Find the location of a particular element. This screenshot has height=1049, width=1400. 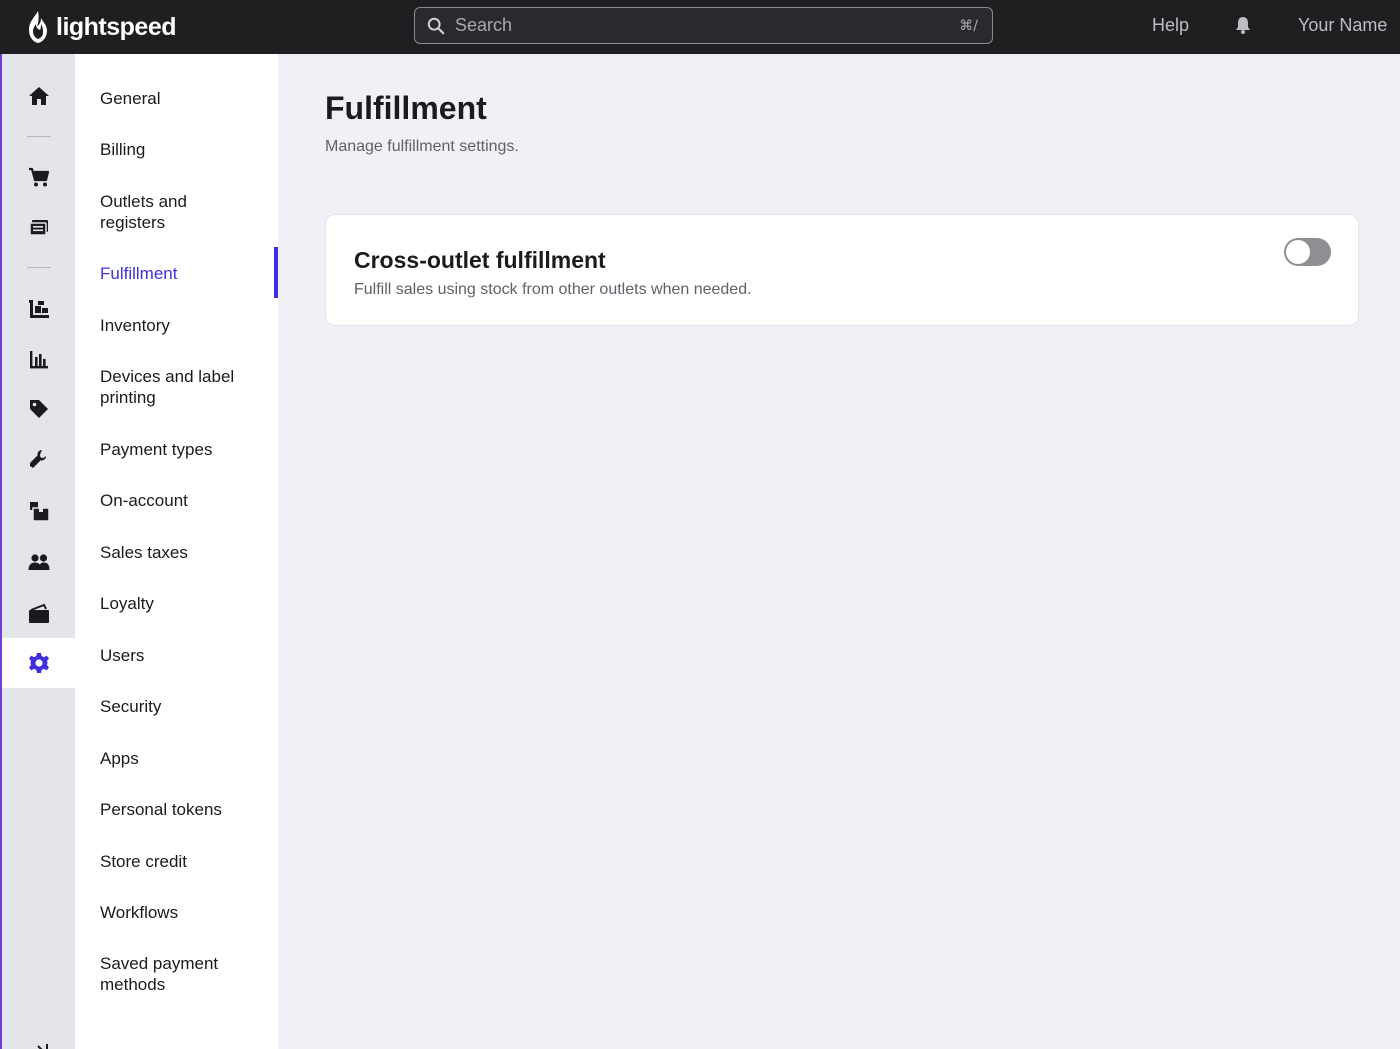

settings-nav-security: Security is located at coordinates (176, 706).